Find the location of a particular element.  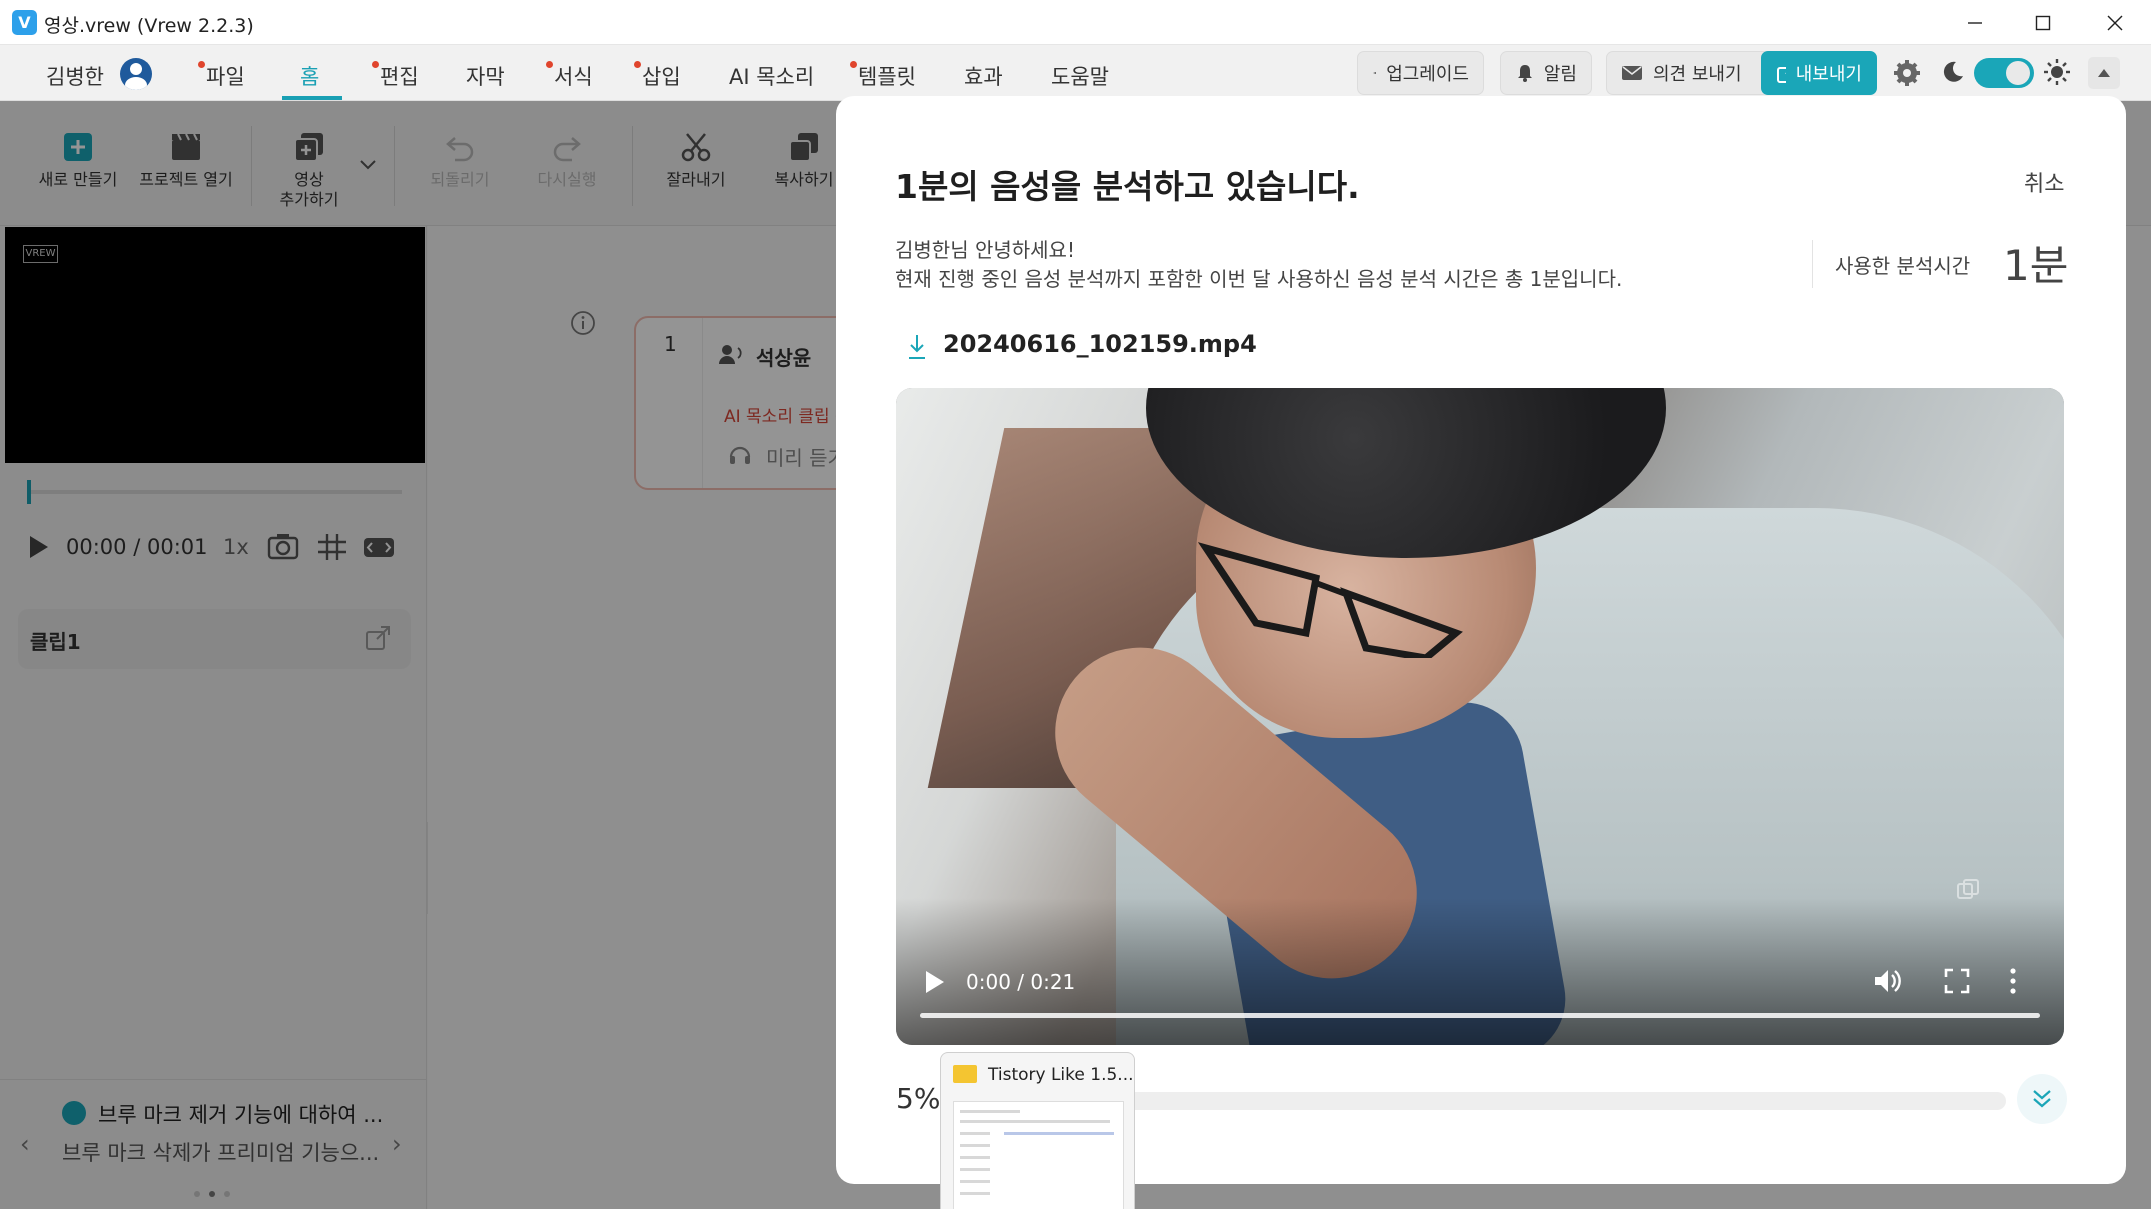

menu-effect: 효과 is located at coordinates (983, 76).